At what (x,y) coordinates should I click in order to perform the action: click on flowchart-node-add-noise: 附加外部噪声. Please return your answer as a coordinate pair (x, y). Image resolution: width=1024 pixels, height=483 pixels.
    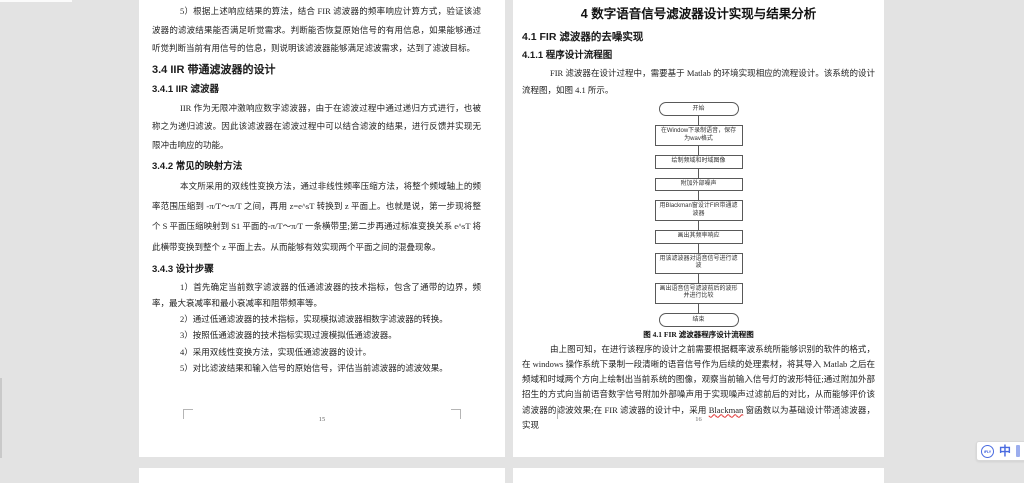
    Looking at the image, I should click on (698, 184).